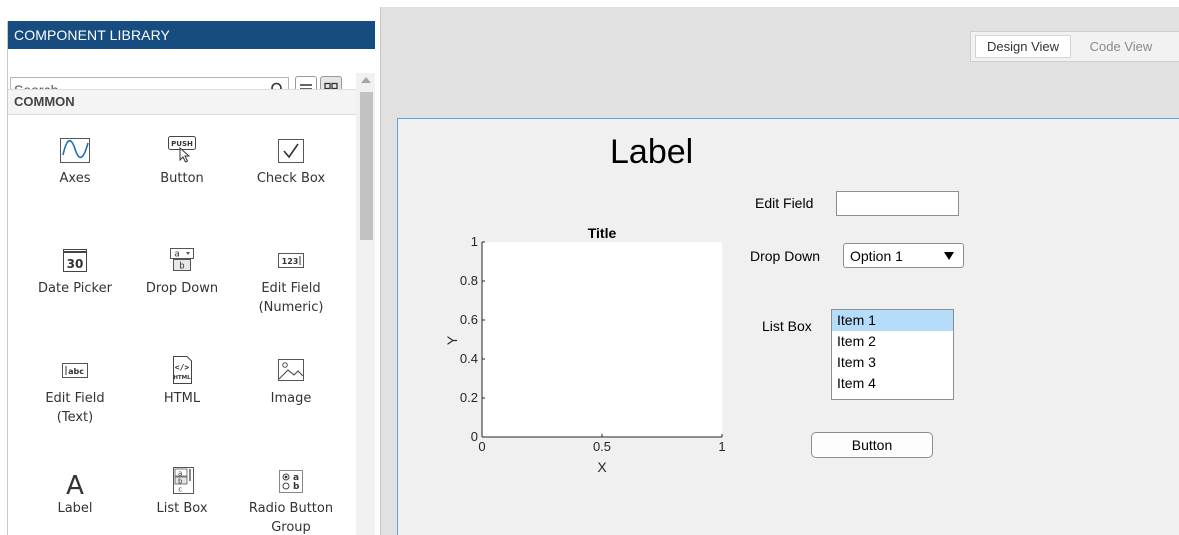 This screenshot has width=1179, height=535. What do you see at coordinates (291, 527) in the screenshot?
I see `component-label-line2: Group` at bounding box center [291, 527].